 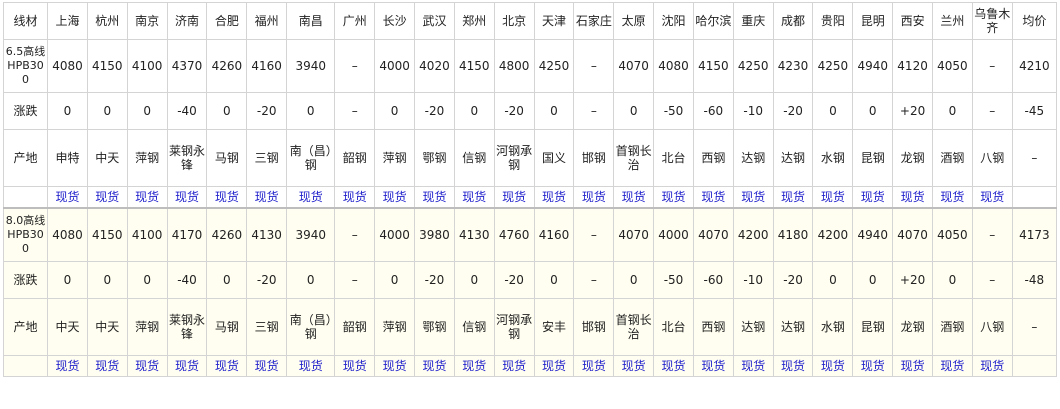 What do you see at coordinates (912, 21) in the screenshot?
I see `header-city: 西安` at bounding box center [912, 21].